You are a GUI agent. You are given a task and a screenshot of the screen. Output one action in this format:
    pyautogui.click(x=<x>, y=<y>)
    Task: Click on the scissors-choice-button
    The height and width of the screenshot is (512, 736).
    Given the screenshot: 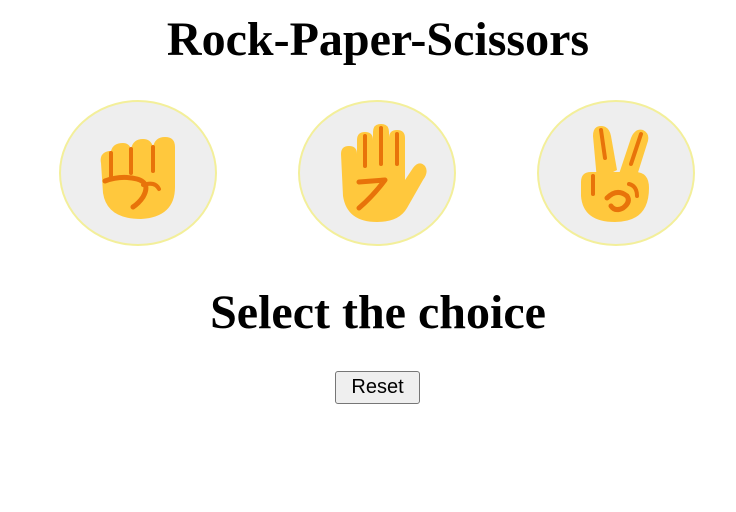 What is the action you would take?
    pyautogui.click(x=616, y=173)
    